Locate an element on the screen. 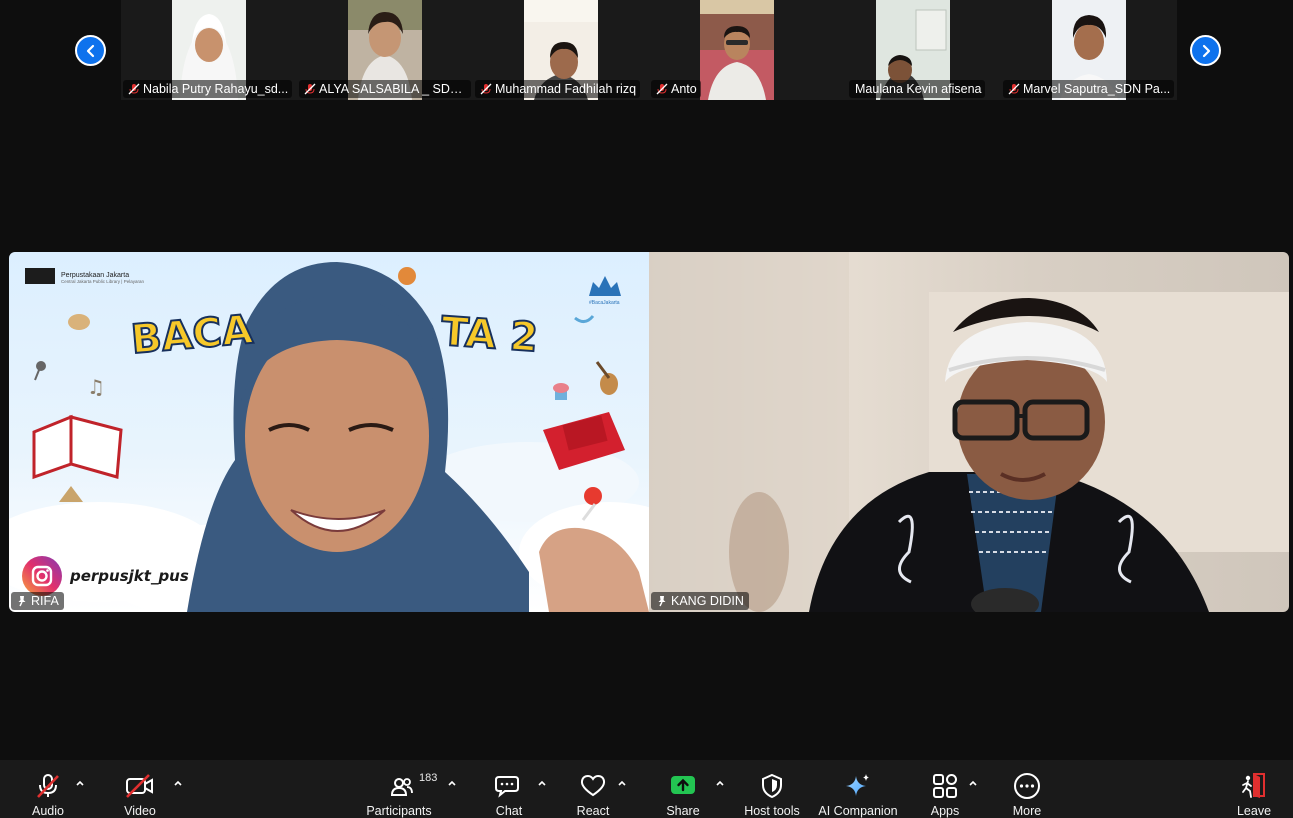 The image size is (1293, 818). video-name-tag: KANG DIDIN is located at coordinates (700, 601).